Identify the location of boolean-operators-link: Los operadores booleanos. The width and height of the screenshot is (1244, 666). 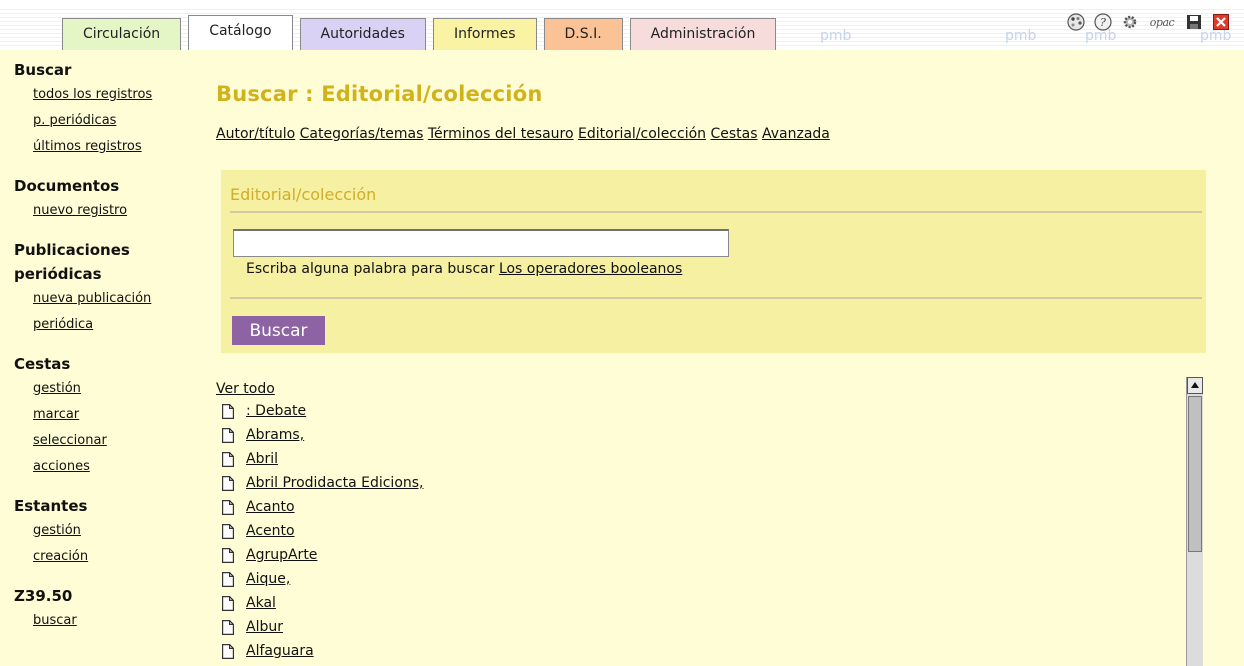
(590, 269).